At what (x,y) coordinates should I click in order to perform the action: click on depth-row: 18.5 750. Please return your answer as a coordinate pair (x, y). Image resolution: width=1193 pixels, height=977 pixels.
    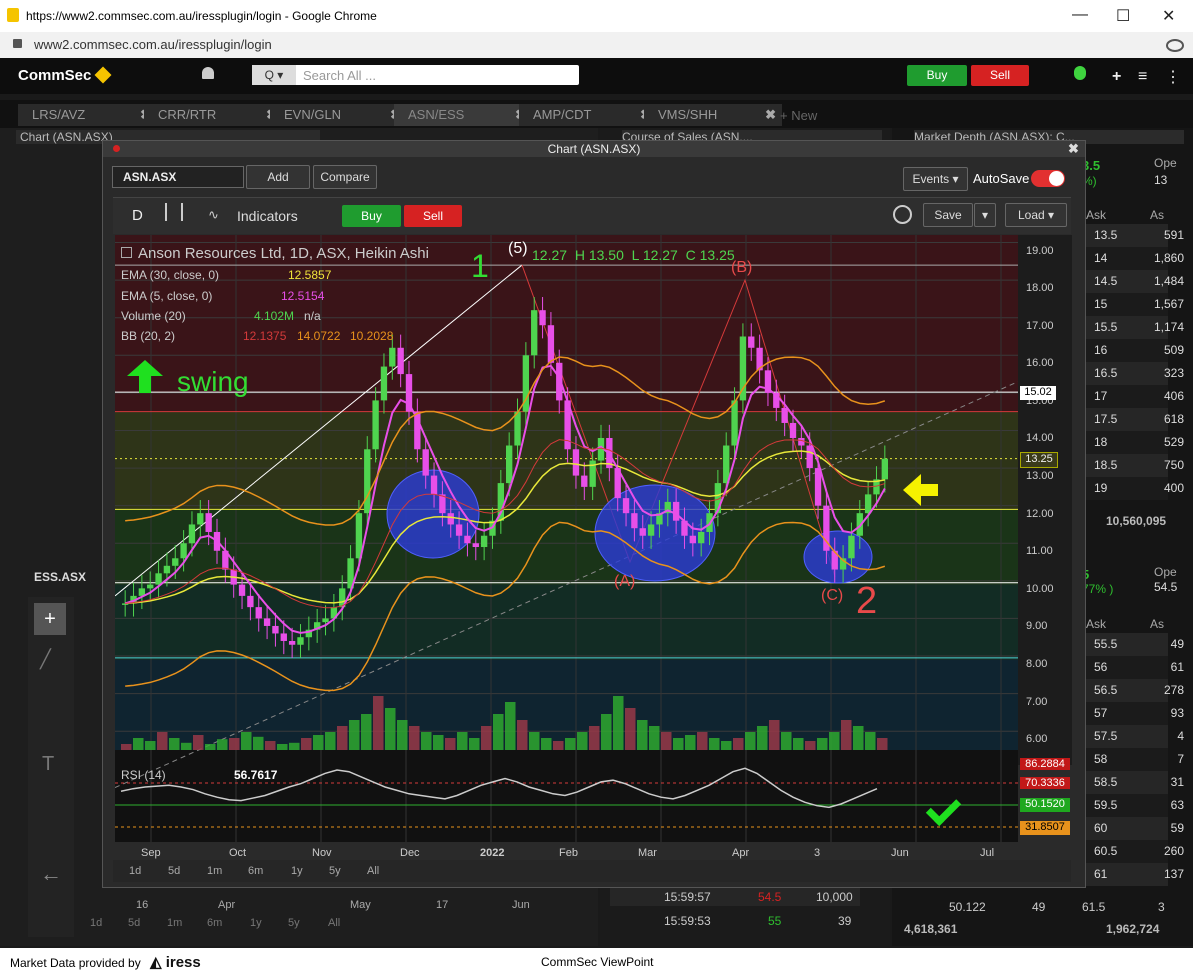
    Looking at the image, I should click on (1133, 465).